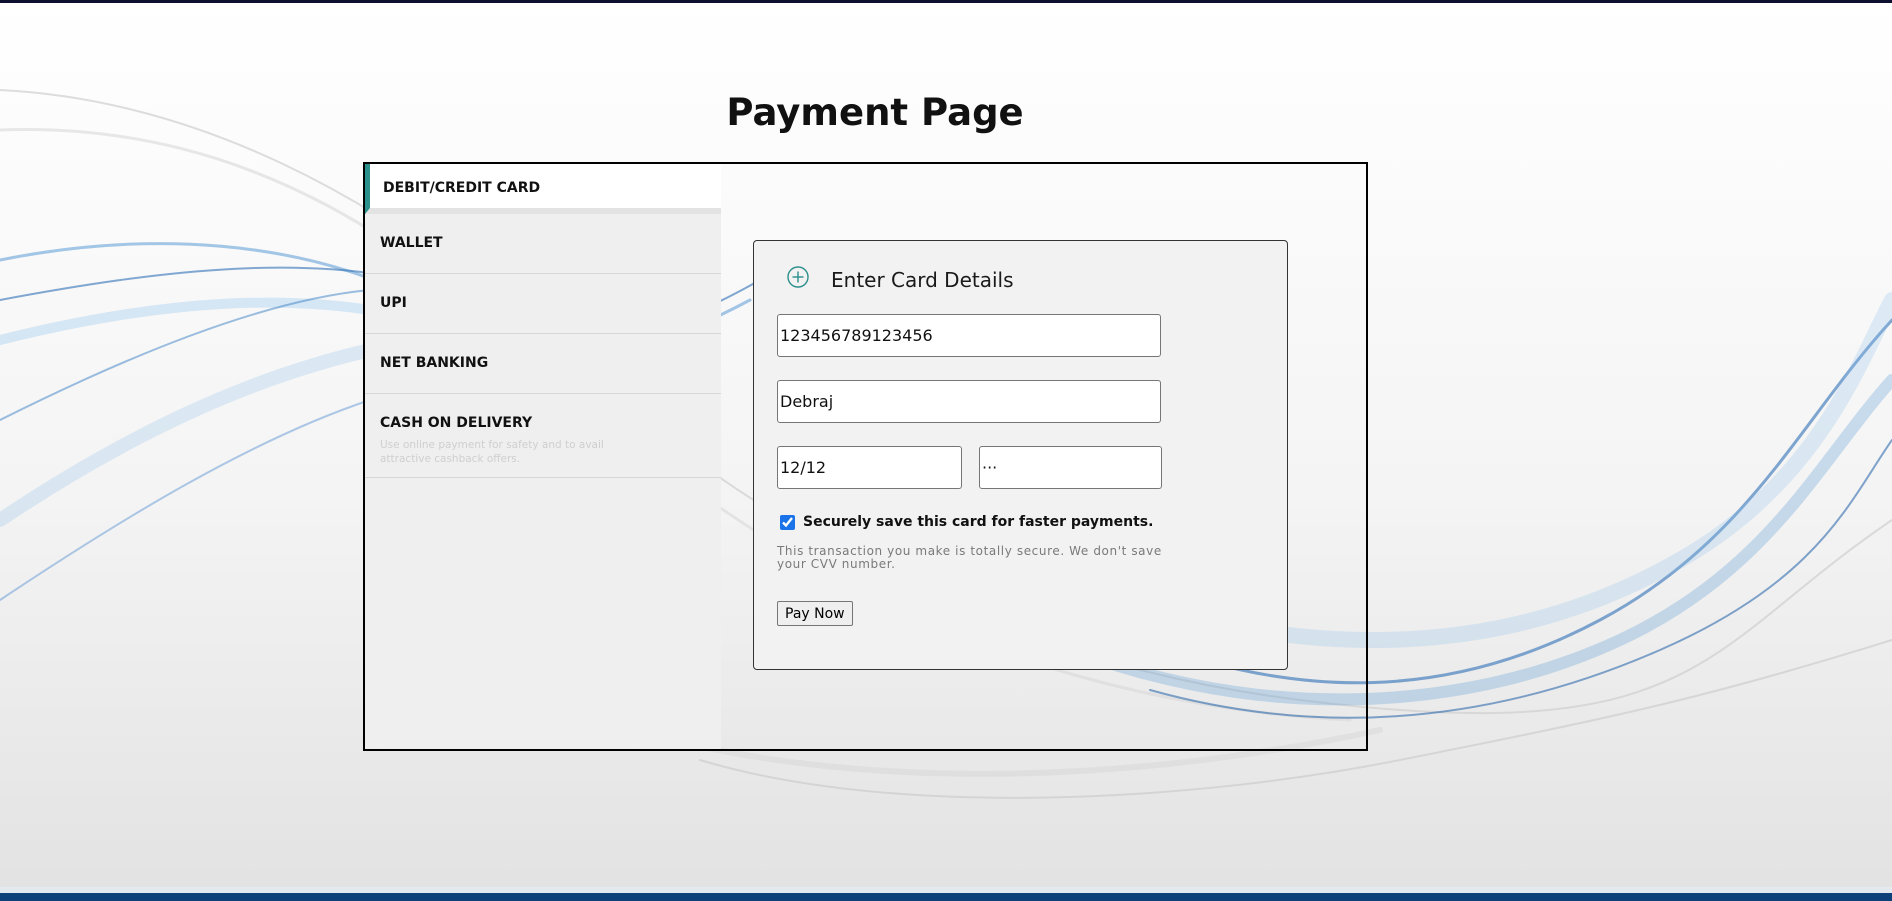 Image resolution: width=1892 pixels, height=901 pixels. I want to click on card-details-heading: Enter Card Details, so click(922, 280).